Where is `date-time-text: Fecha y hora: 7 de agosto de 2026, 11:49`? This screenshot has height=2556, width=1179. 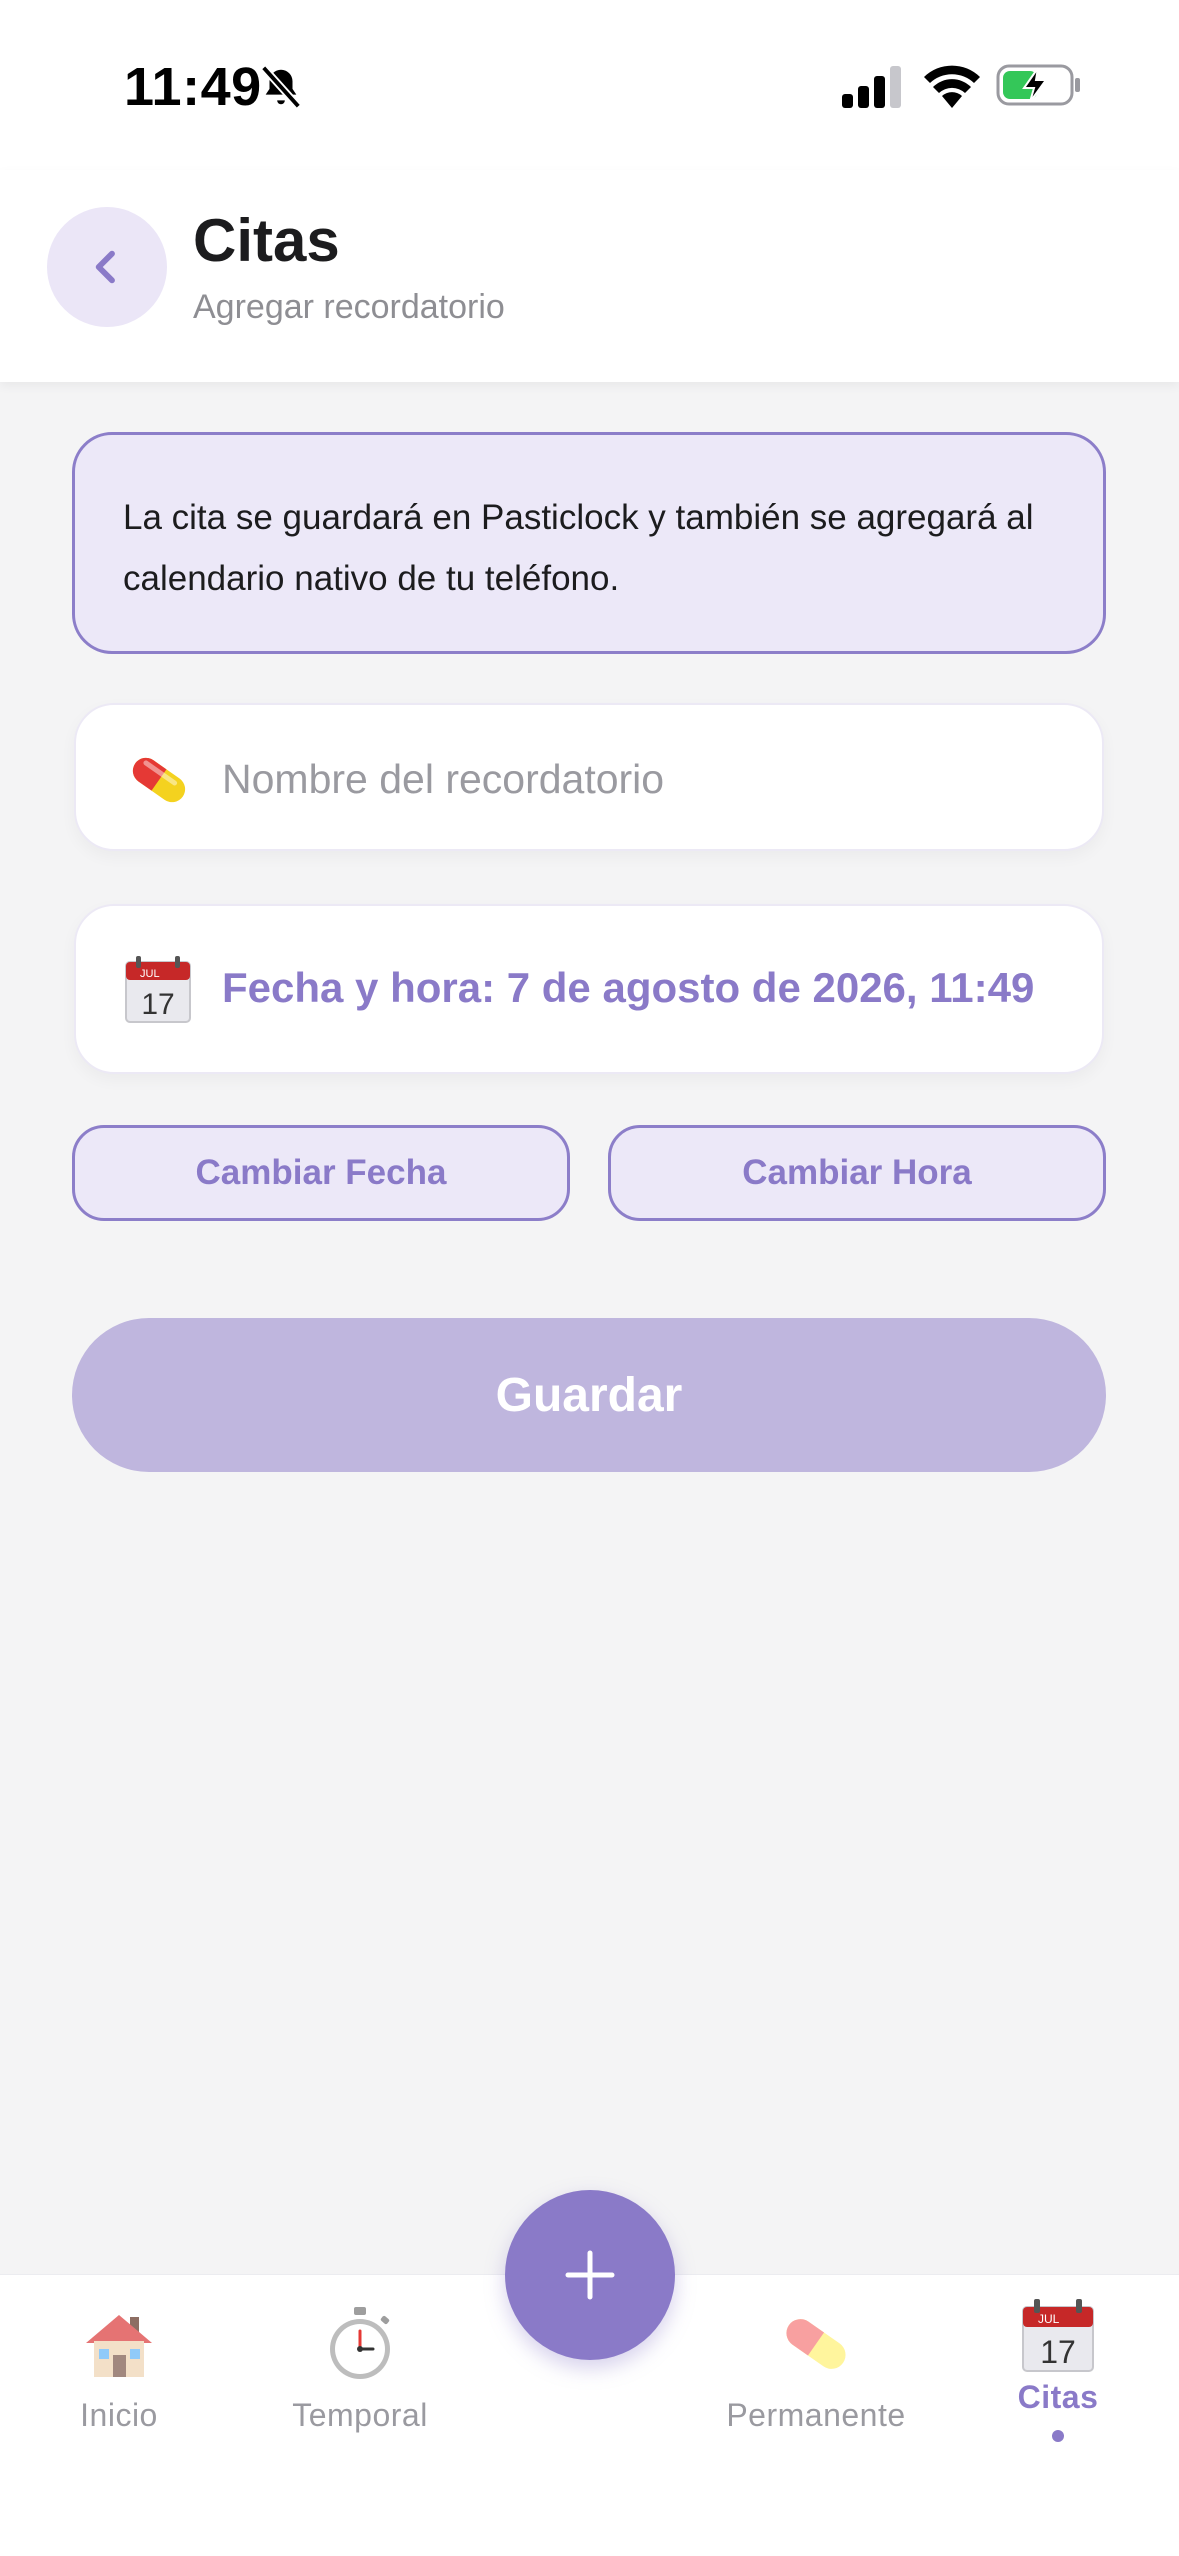
date-time-text: Fecha y hora: 7 de agosto de 2026, 11:49 is located at coordinates (628, 987).